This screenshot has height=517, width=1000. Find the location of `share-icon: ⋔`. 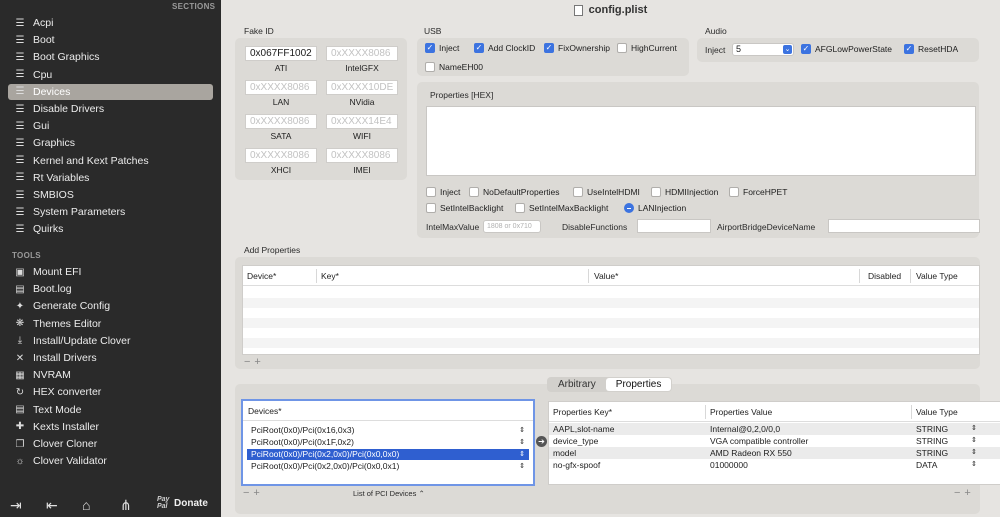

share-icon: ⋔ is located at coordinates (126, 505).